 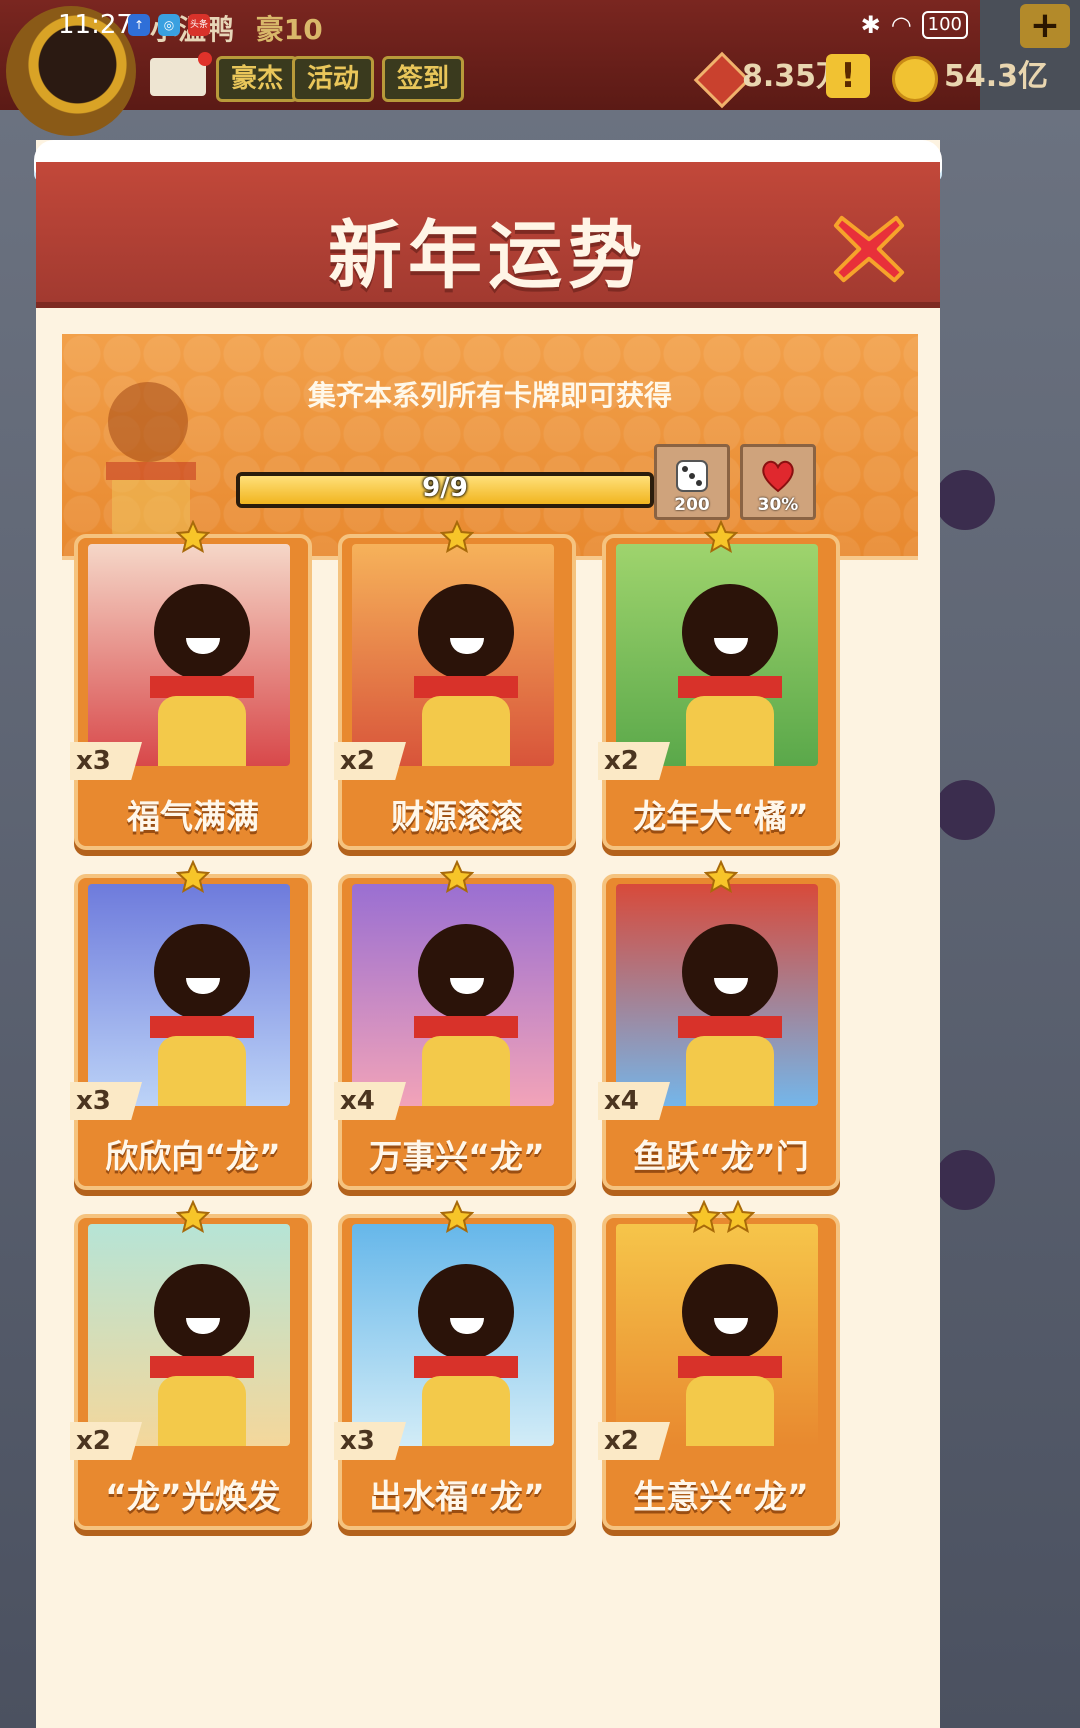 I want to click on dice-icon, so click(x=692, y=476).